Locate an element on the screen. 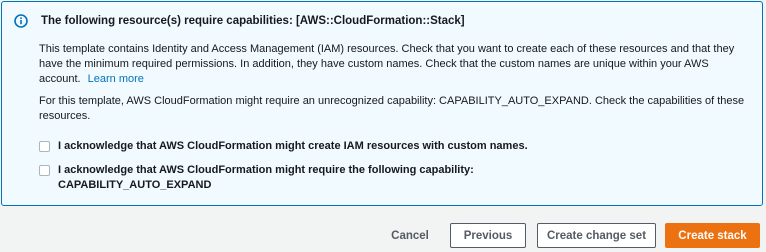  create-stack-button: Create stack is located at coordinates (712, 235).